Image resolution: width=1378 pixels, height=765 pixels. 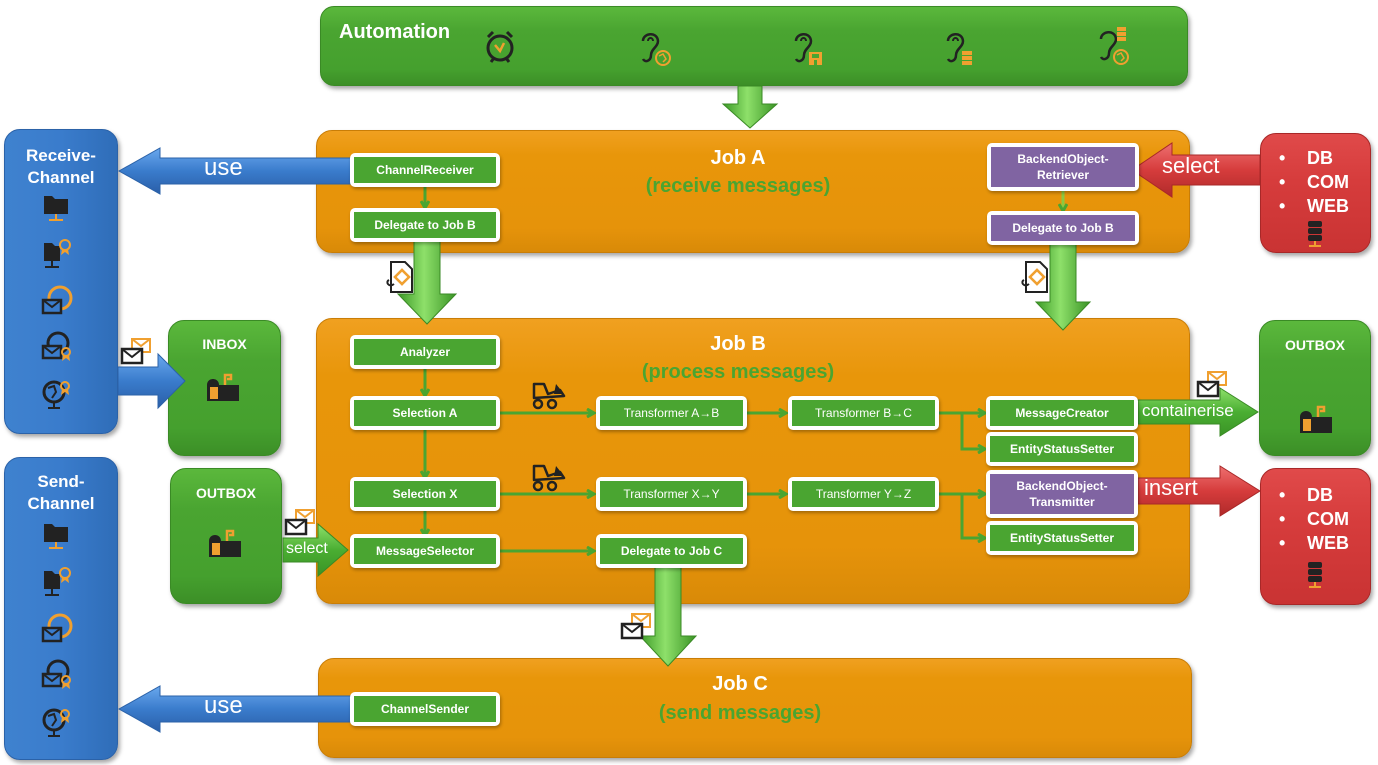 I want to click on delegate-to-job-b-right-node: Delegate to Job B, so click(x=1063, y=228).